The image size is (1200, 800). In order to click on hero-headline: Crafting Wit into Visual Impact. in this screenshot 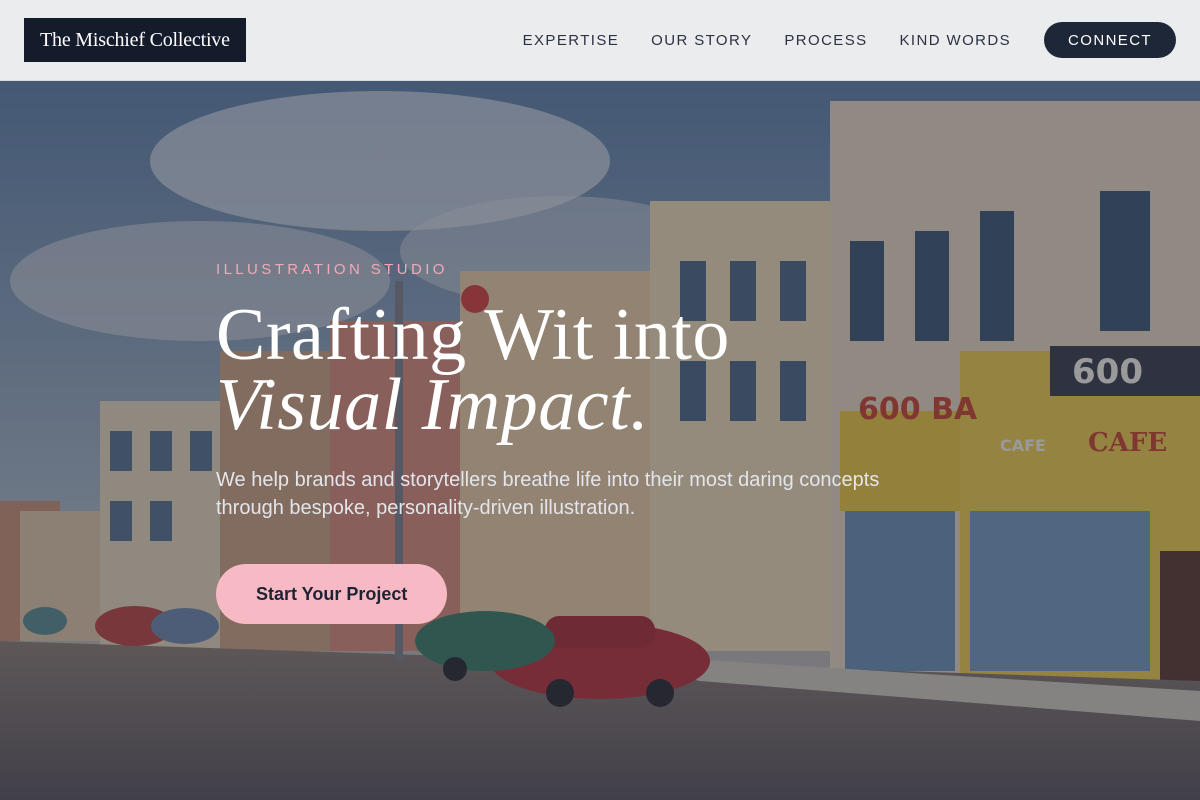, I will do `click(596, 372)`.